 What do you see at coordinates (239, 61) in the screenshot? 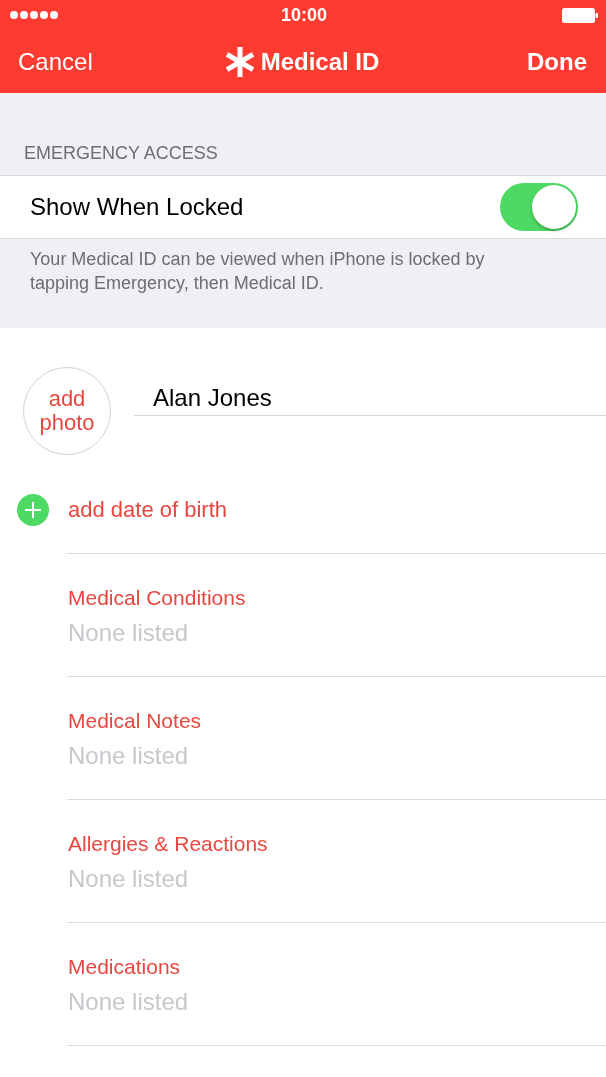
I see `asterisk-icon` at bounding box center [239, 61].